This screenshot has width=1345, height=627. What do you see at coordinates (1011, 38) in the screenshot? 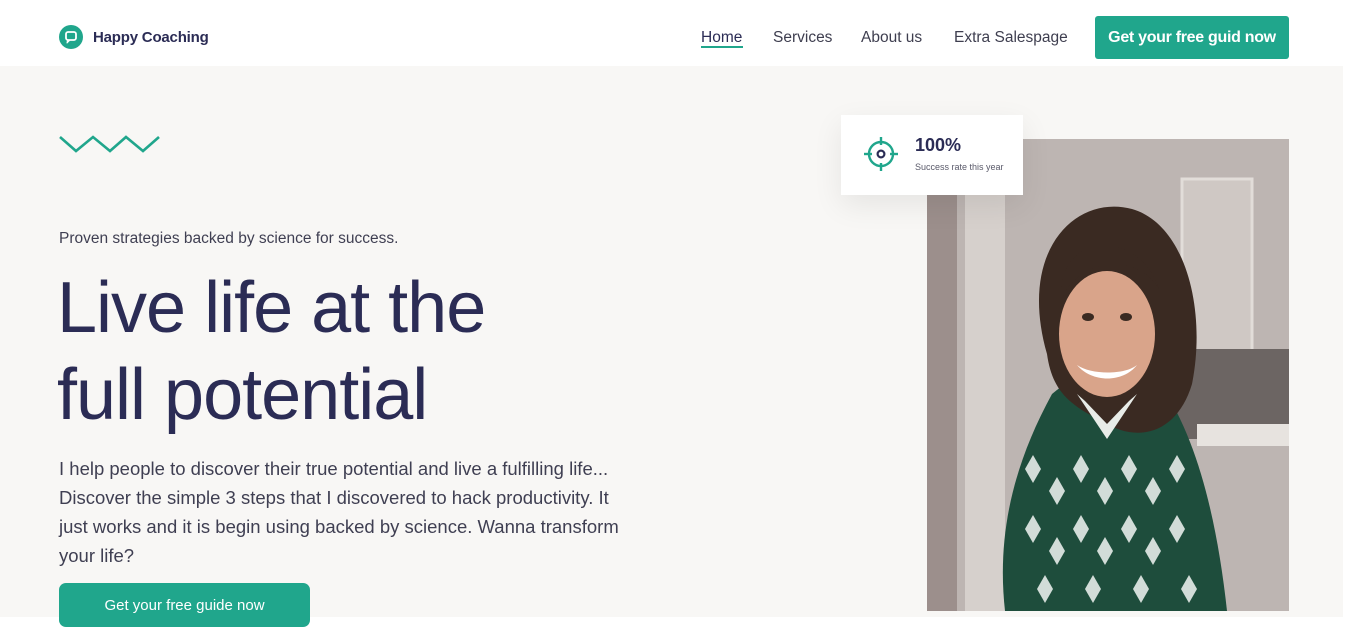
I see `nav-item-extra-salespage: Extra Salespage` at bounding box center [1011, 38].